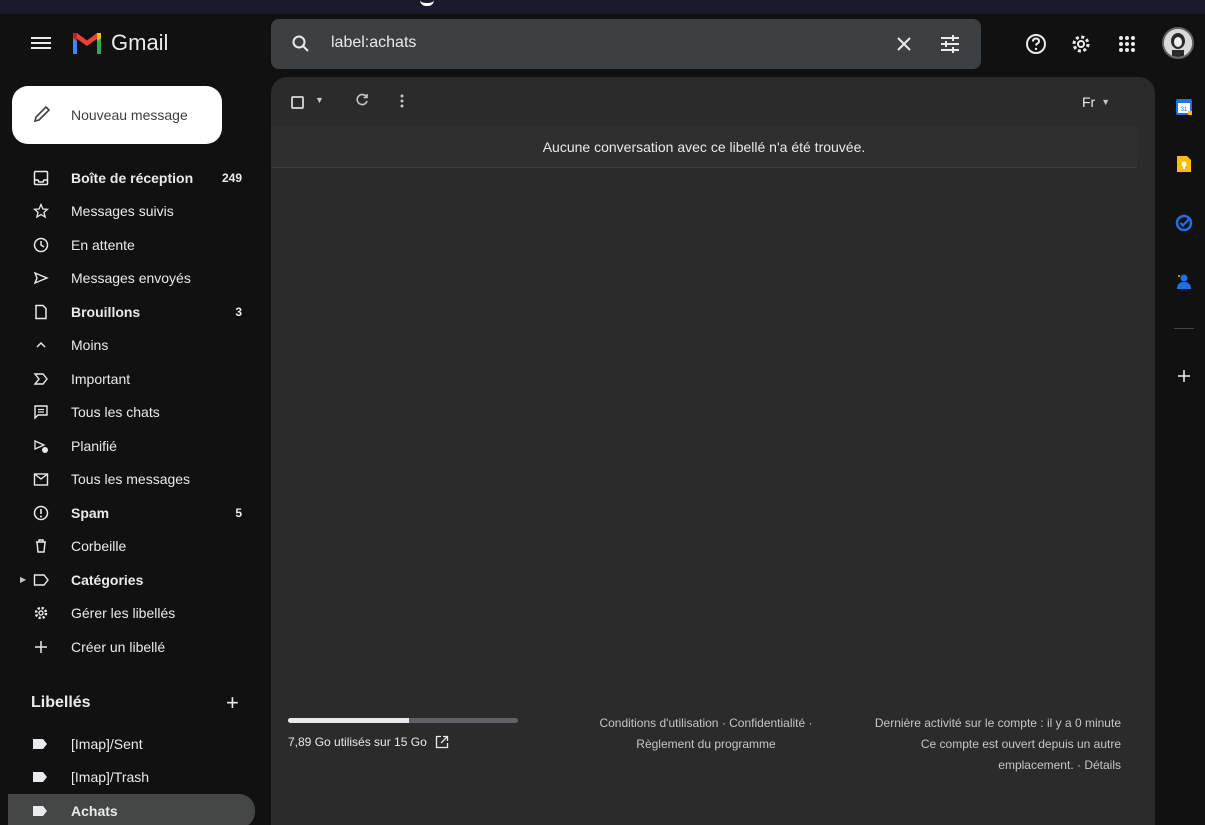  What do you see at coordinates (94, 445) in the screenshot?
I see `sidebar-item-label: Planifié` at bounding box center [94, 445].